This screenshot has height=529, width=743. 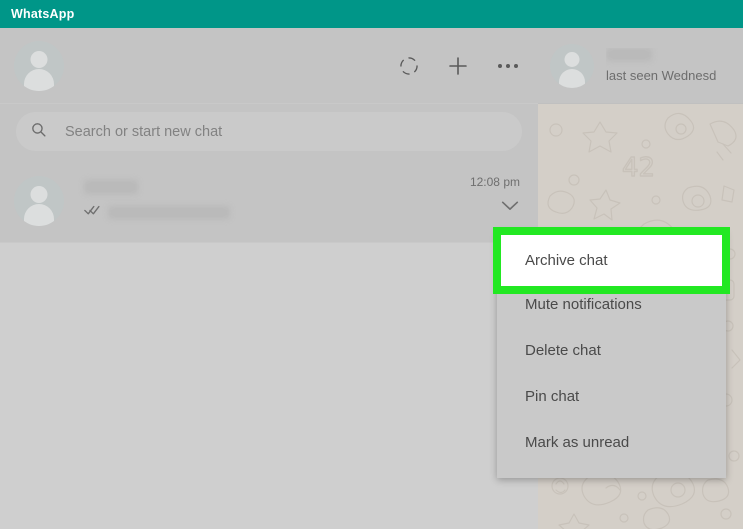 I want to click on context-menu-item-pin-chat-label: Pin chat, so click(x=552, y=396).